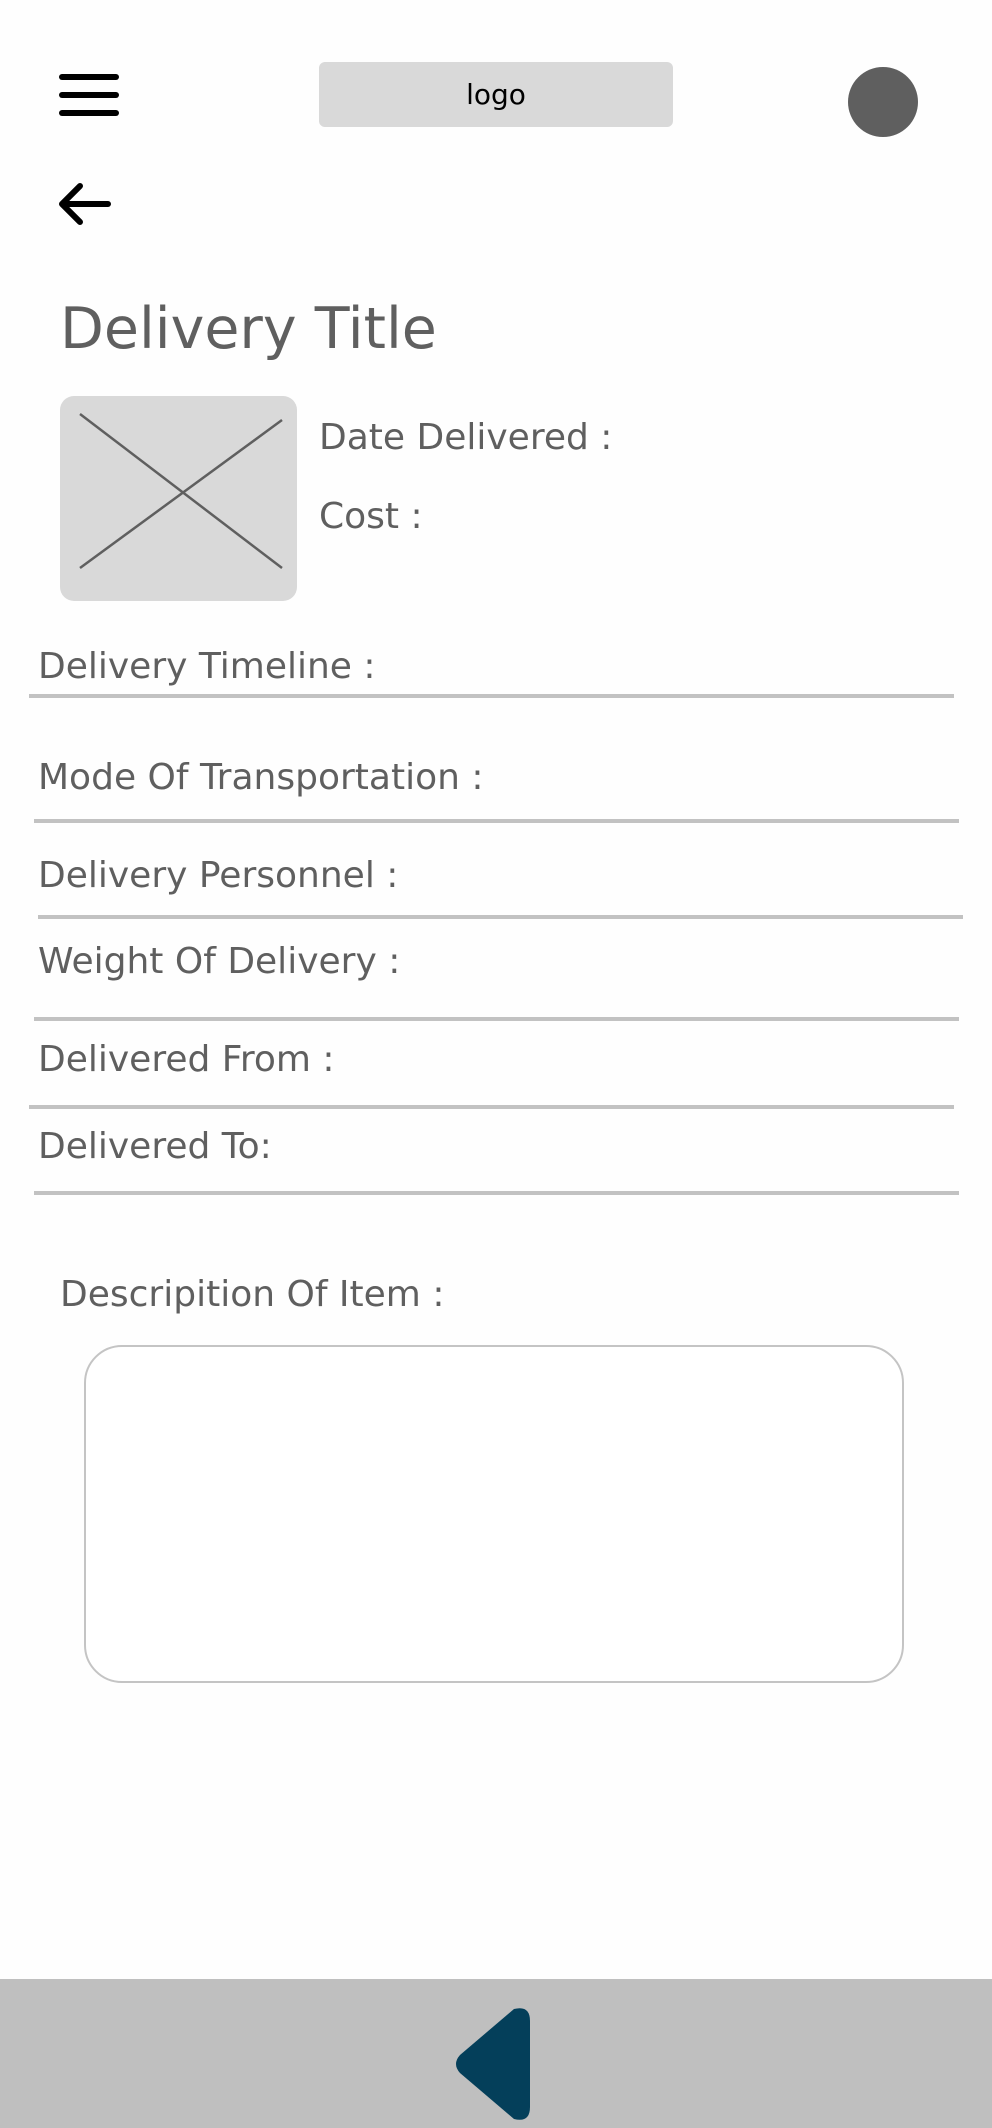 The width and height of the screenshot is (992, 2128). I want to click on date-delivered-label: Date Delivered :, so click(466, 437).